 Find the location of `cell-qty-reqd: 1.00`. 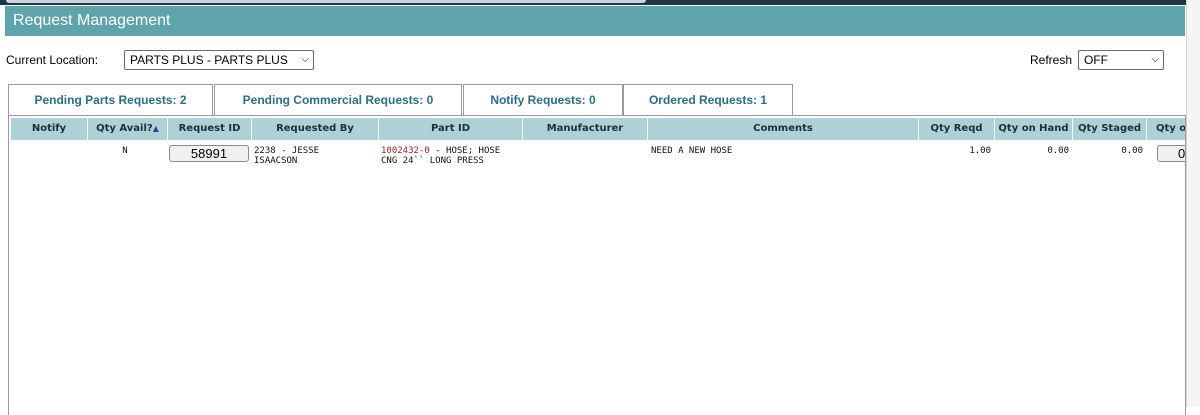

cell-qty-reqd: 1.00 is located at coordinates (980, 151).